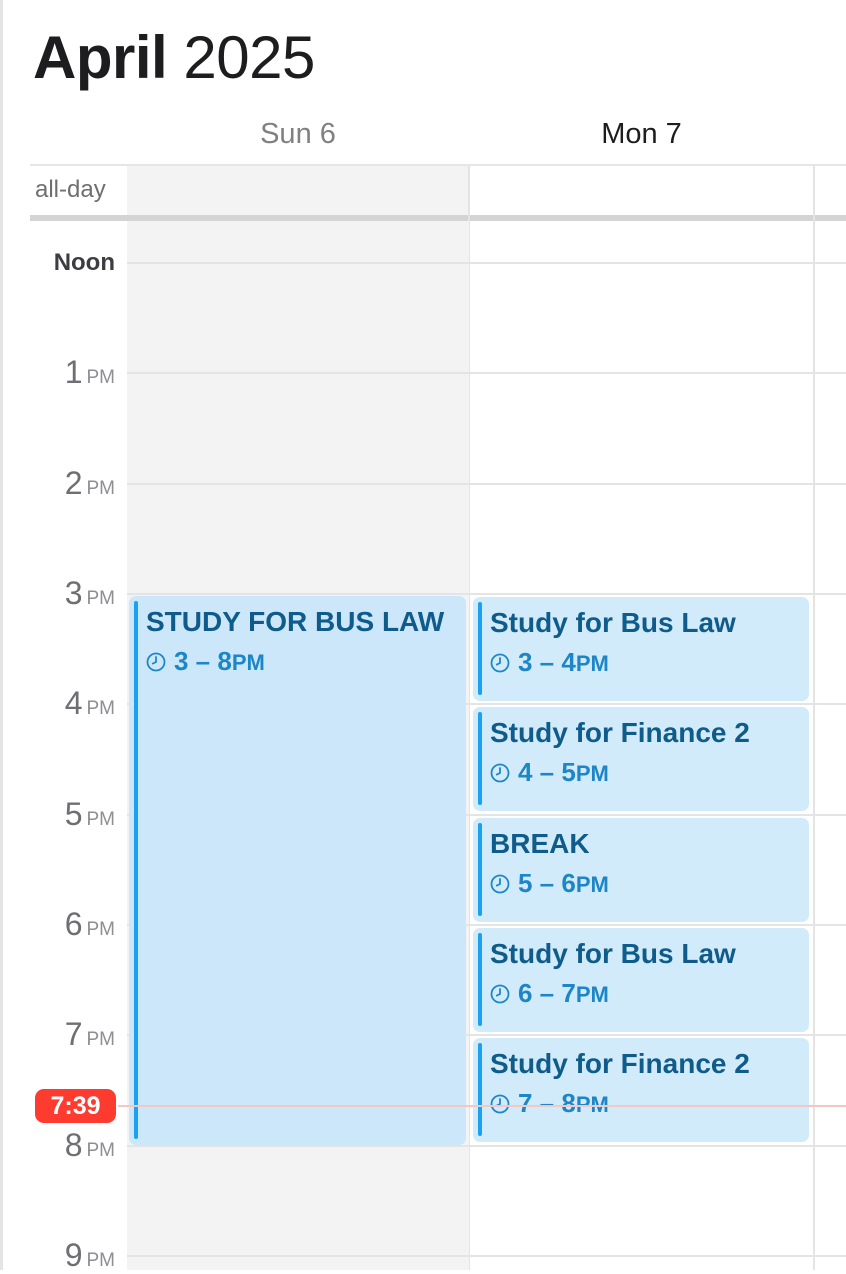  I want to click on page-title: April 2025, so click(174, 58).